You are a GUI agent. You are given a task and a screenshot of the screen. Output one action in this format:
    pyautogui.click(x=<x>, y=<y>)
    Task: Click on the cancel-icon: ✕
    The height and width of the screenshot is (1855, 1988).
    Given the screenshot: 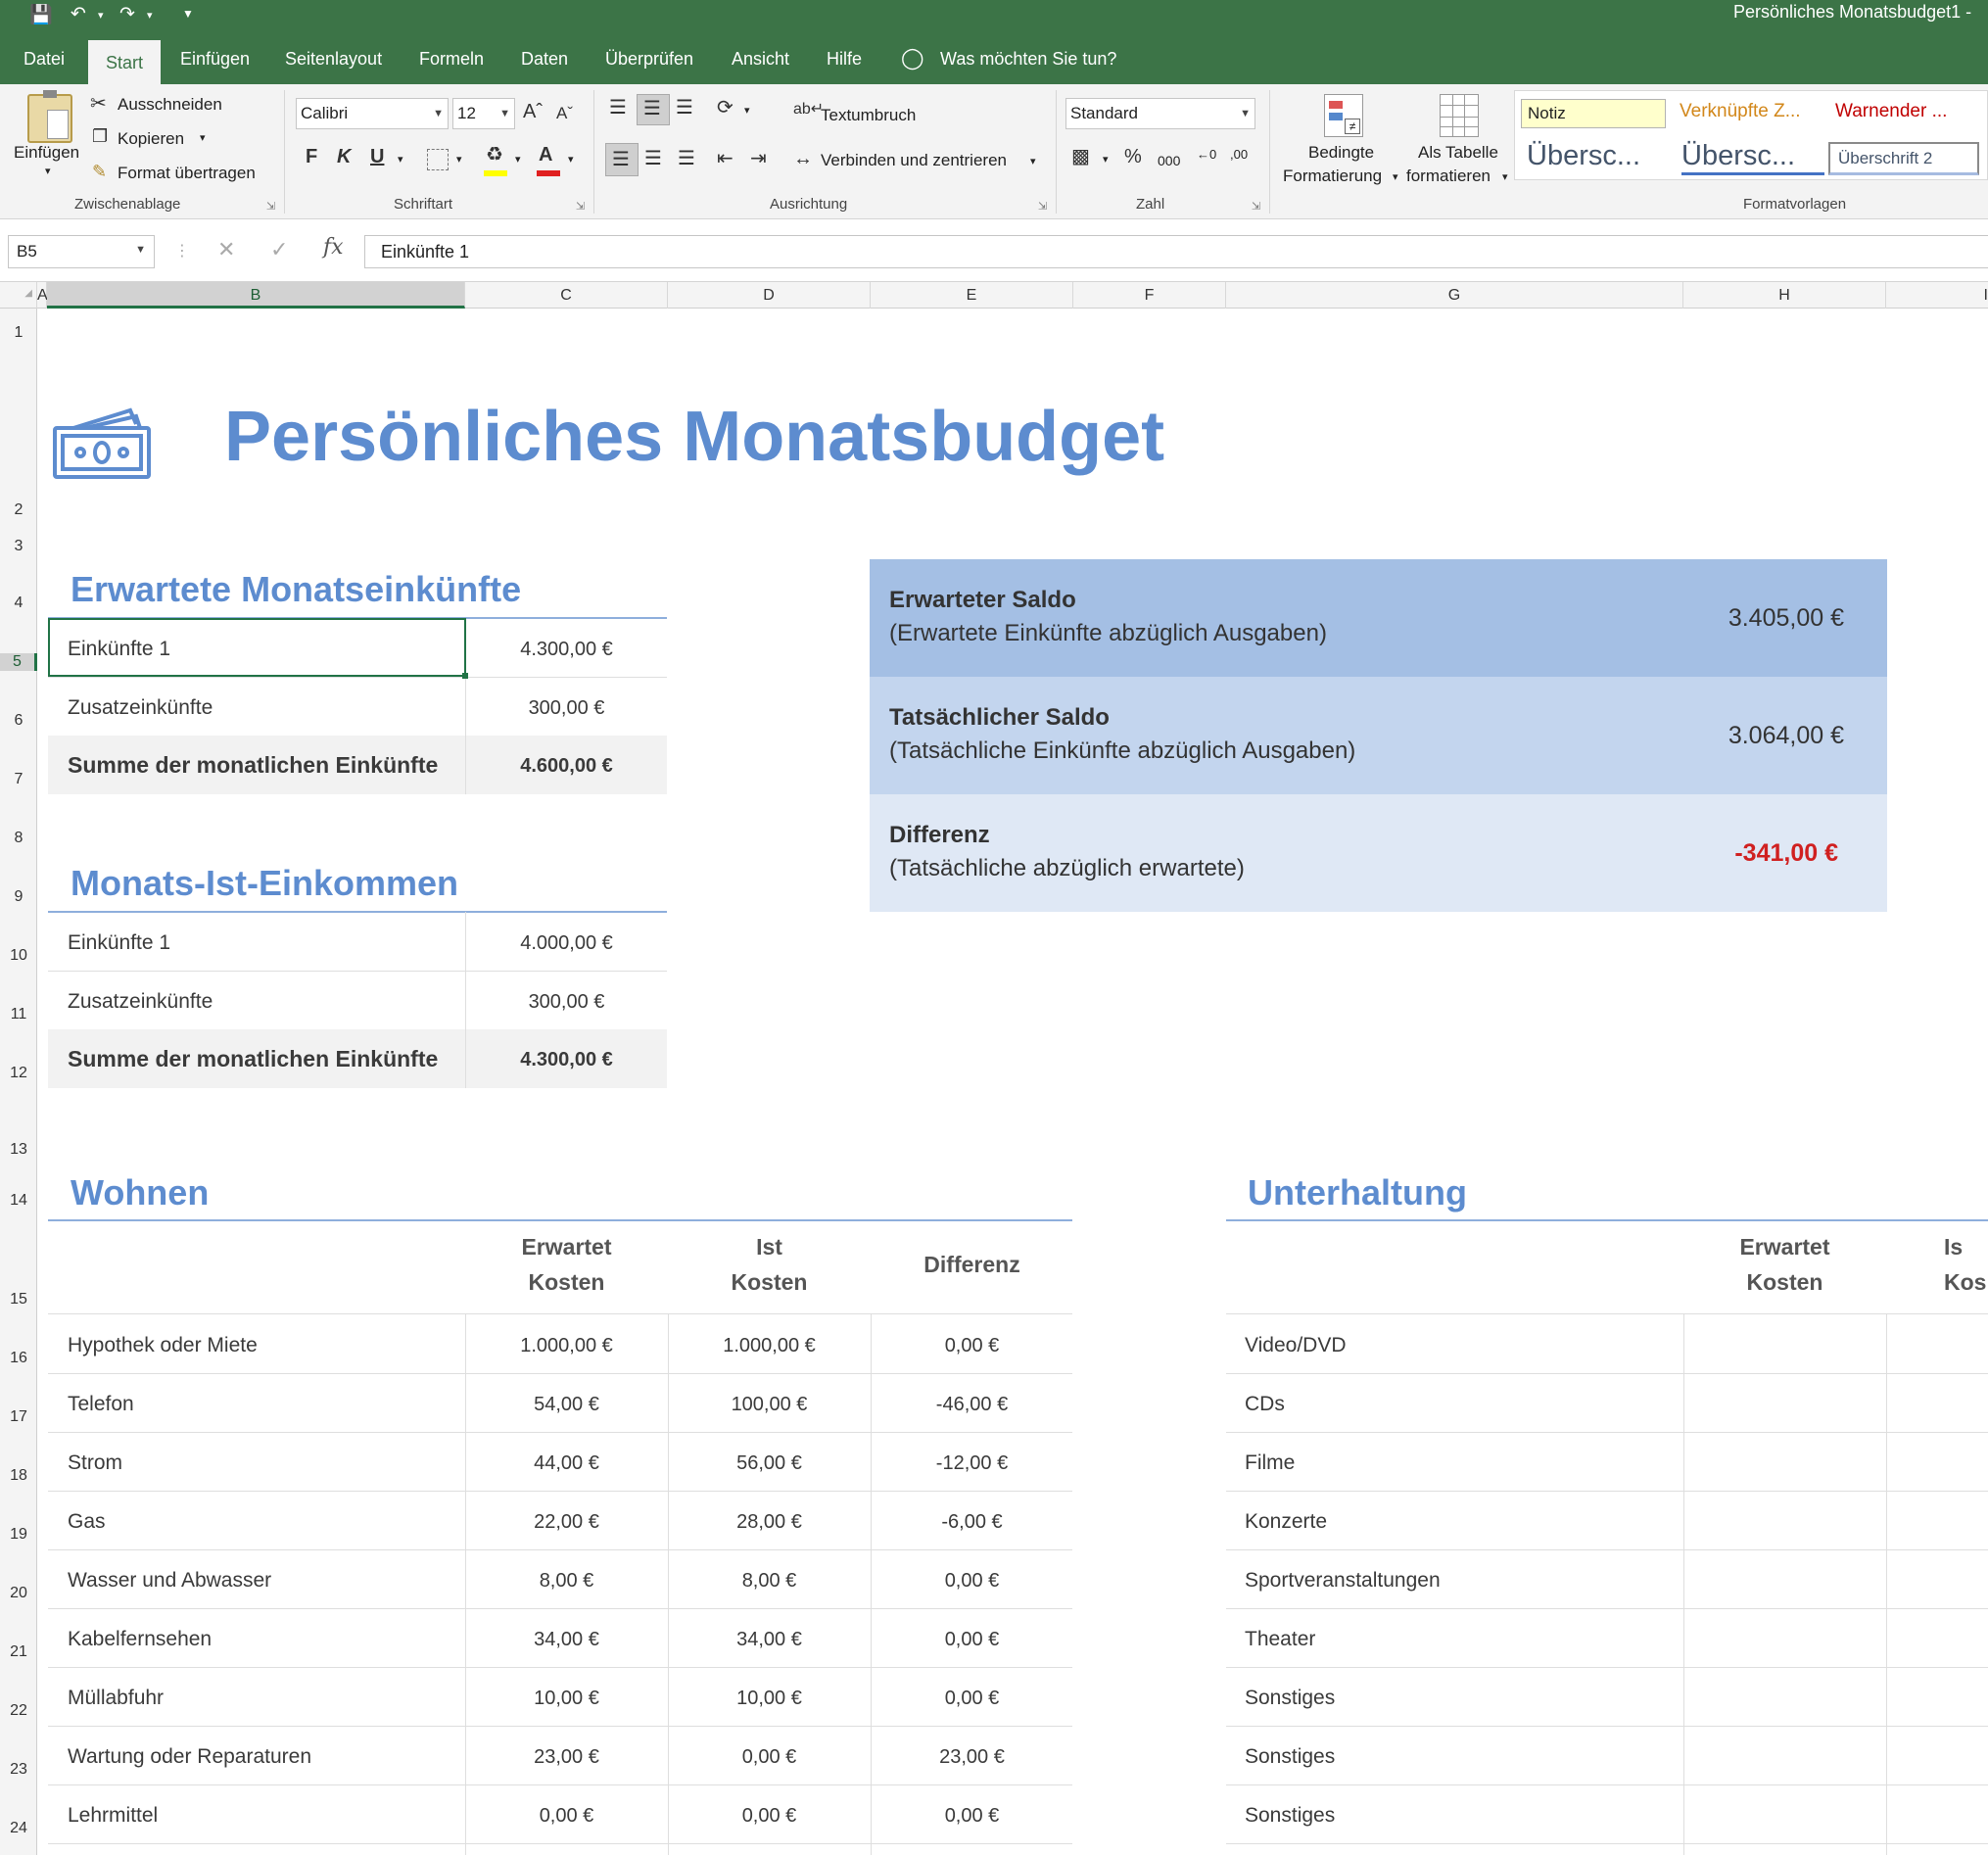 What is the action you would take?
    pyautogui.click(x=226, y=249)
    